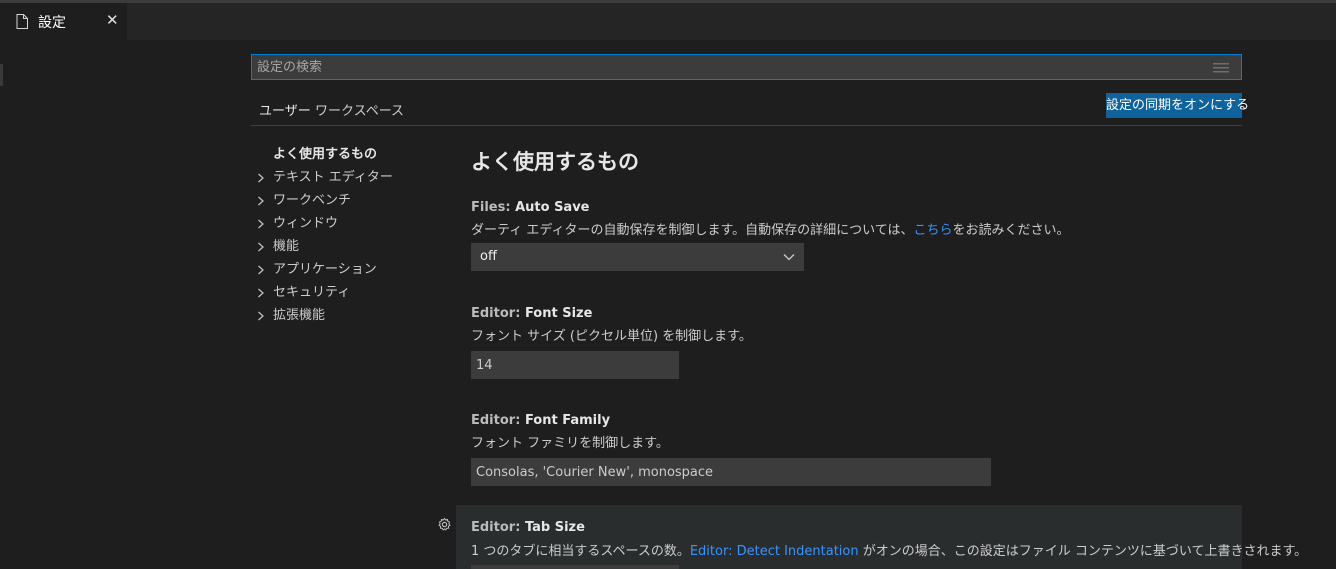  What do you see at coordinates (306, 223) in the screenshot?
I see `toc-item-label: ウィンドウ` at bounding box center [306, 223].